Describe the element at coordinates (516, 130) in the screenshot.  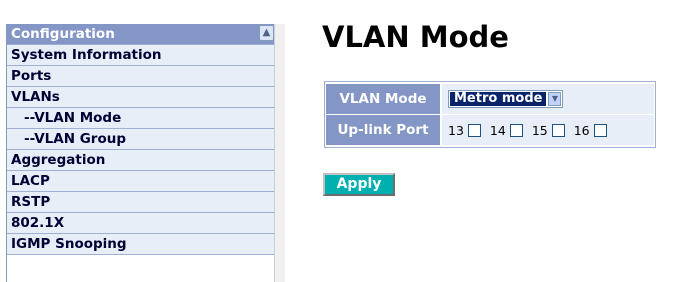
I see `port-14-checkbox` at that location.